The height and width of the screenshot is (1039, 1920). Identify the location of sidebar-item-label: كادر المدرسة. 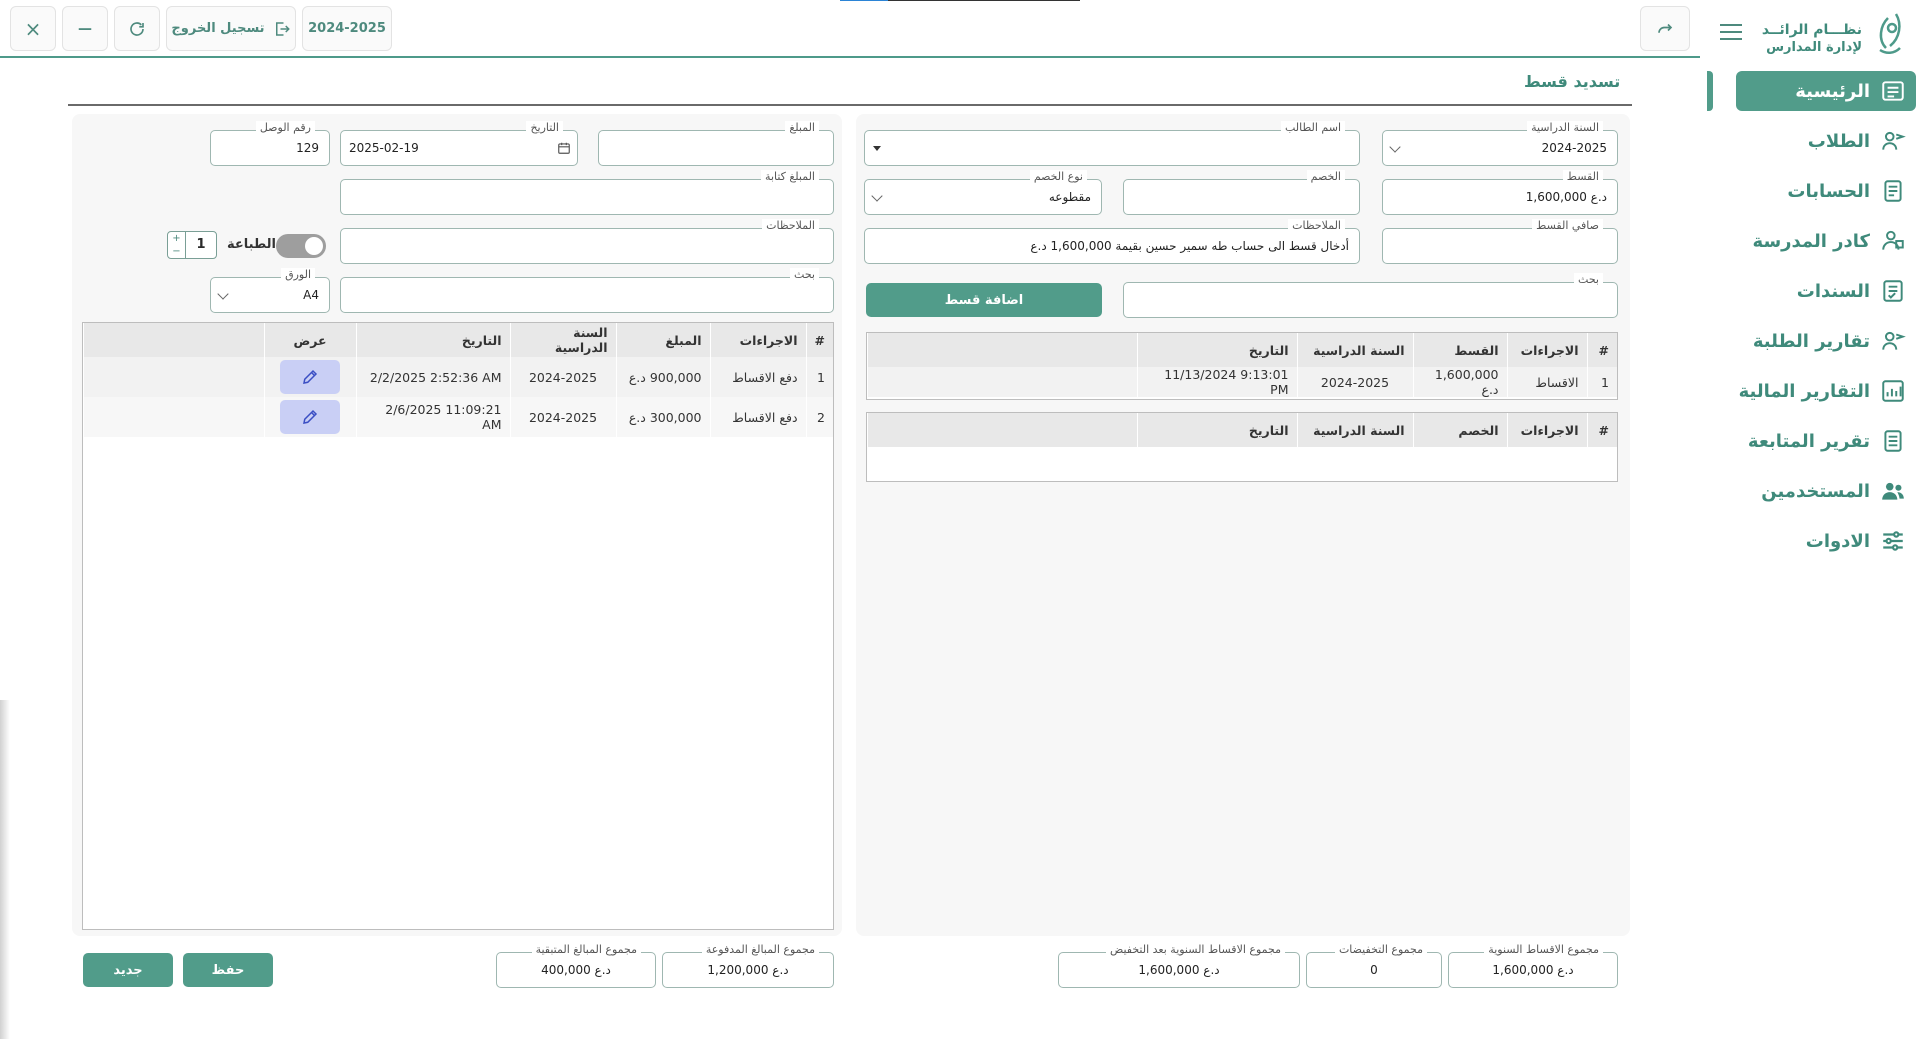
(1811, 241).